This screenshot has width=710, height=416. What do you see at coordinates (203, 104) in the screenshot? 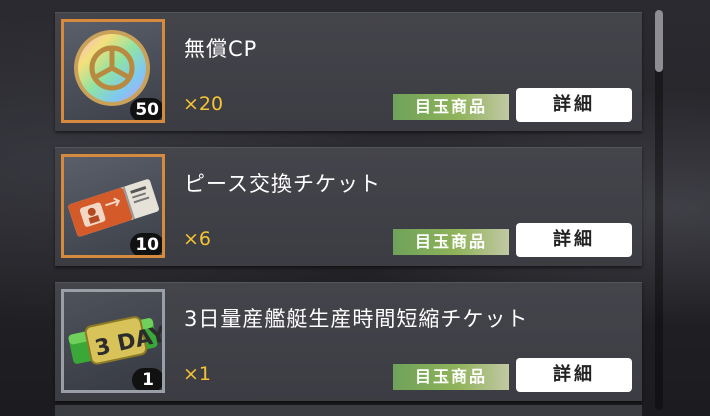
I see `item-count: ×20` at bounding box center [203, 104].